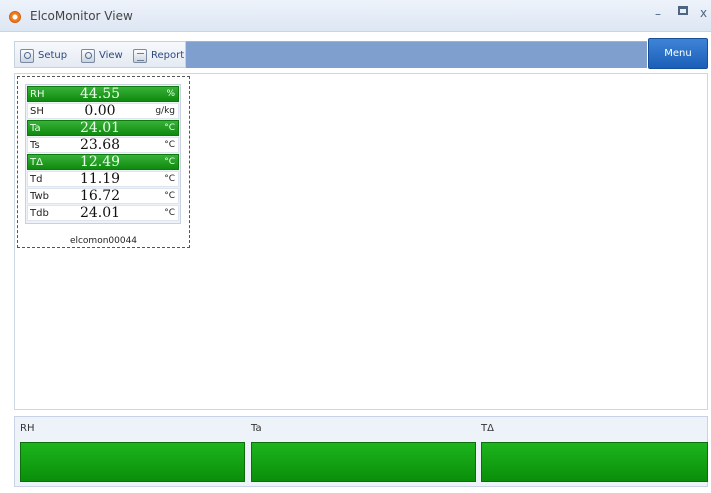 The image size is (711, 493). What do you see at coordinates (487, 428) in the screenshot?
I see `bar-label-tdelta: TΔ` at bounding box center [487, 428].